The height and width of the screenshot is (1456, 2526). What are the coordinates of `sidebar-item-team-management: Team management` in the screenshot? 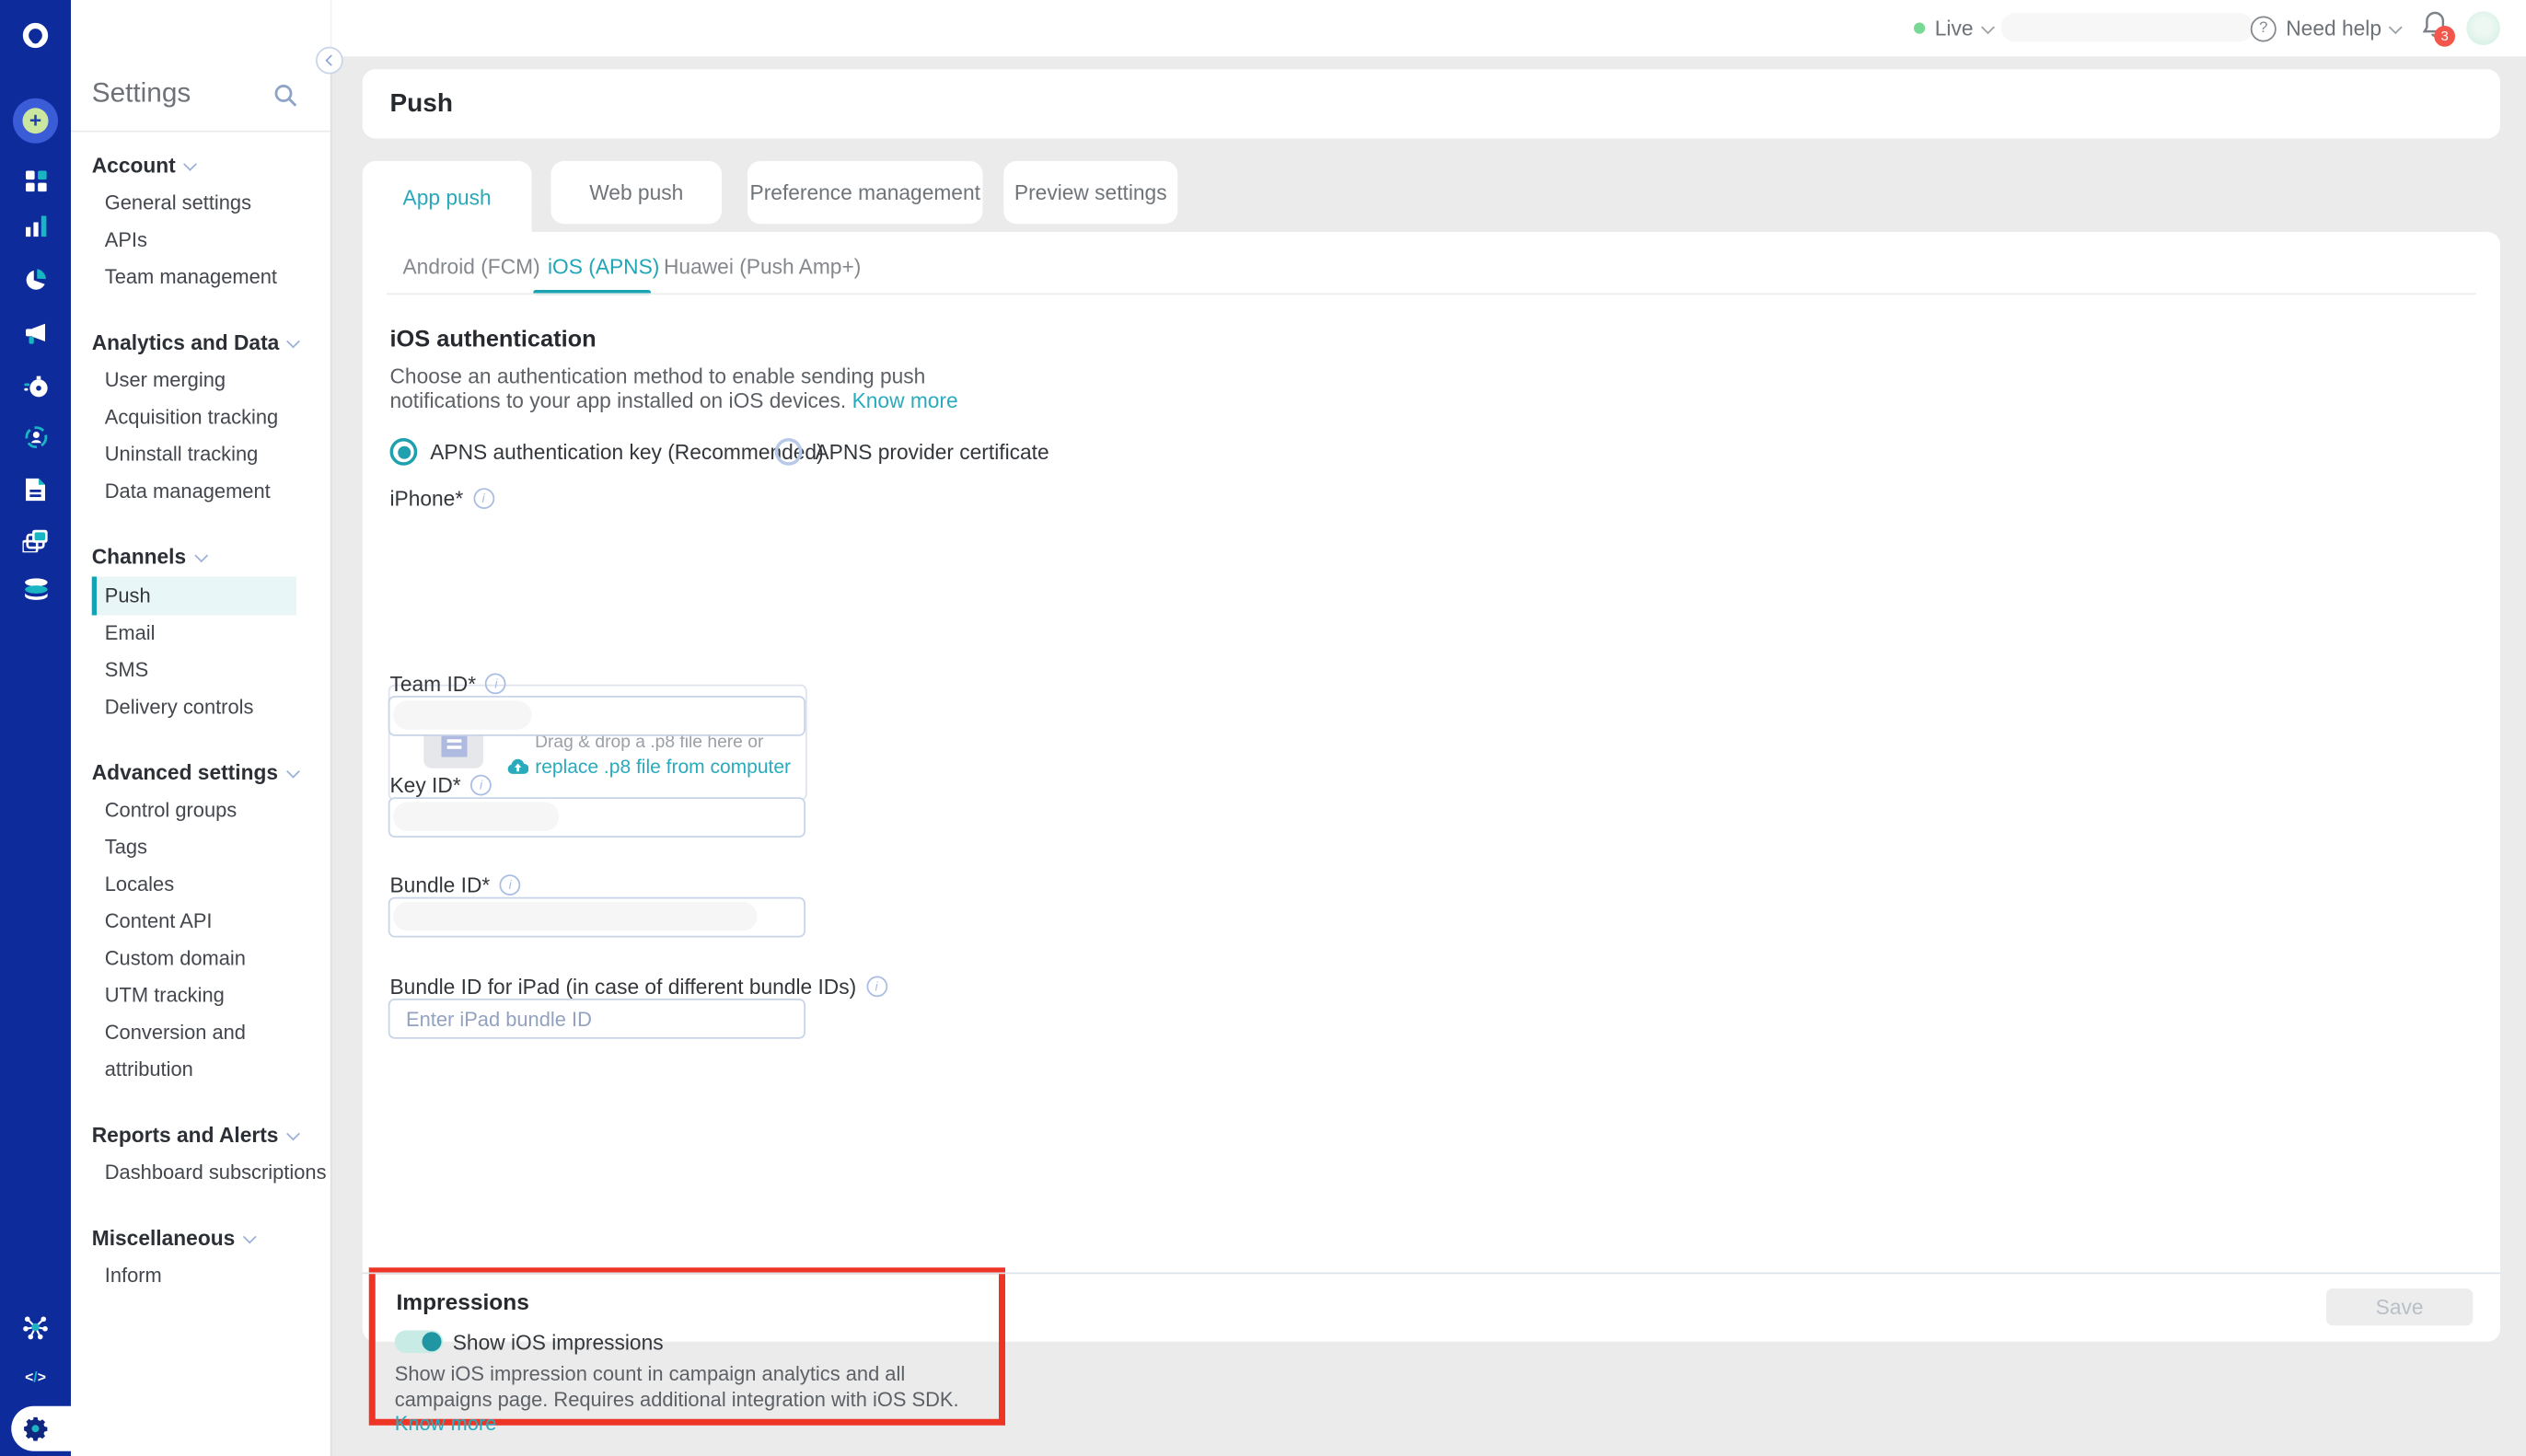 It's located at (200, 278).